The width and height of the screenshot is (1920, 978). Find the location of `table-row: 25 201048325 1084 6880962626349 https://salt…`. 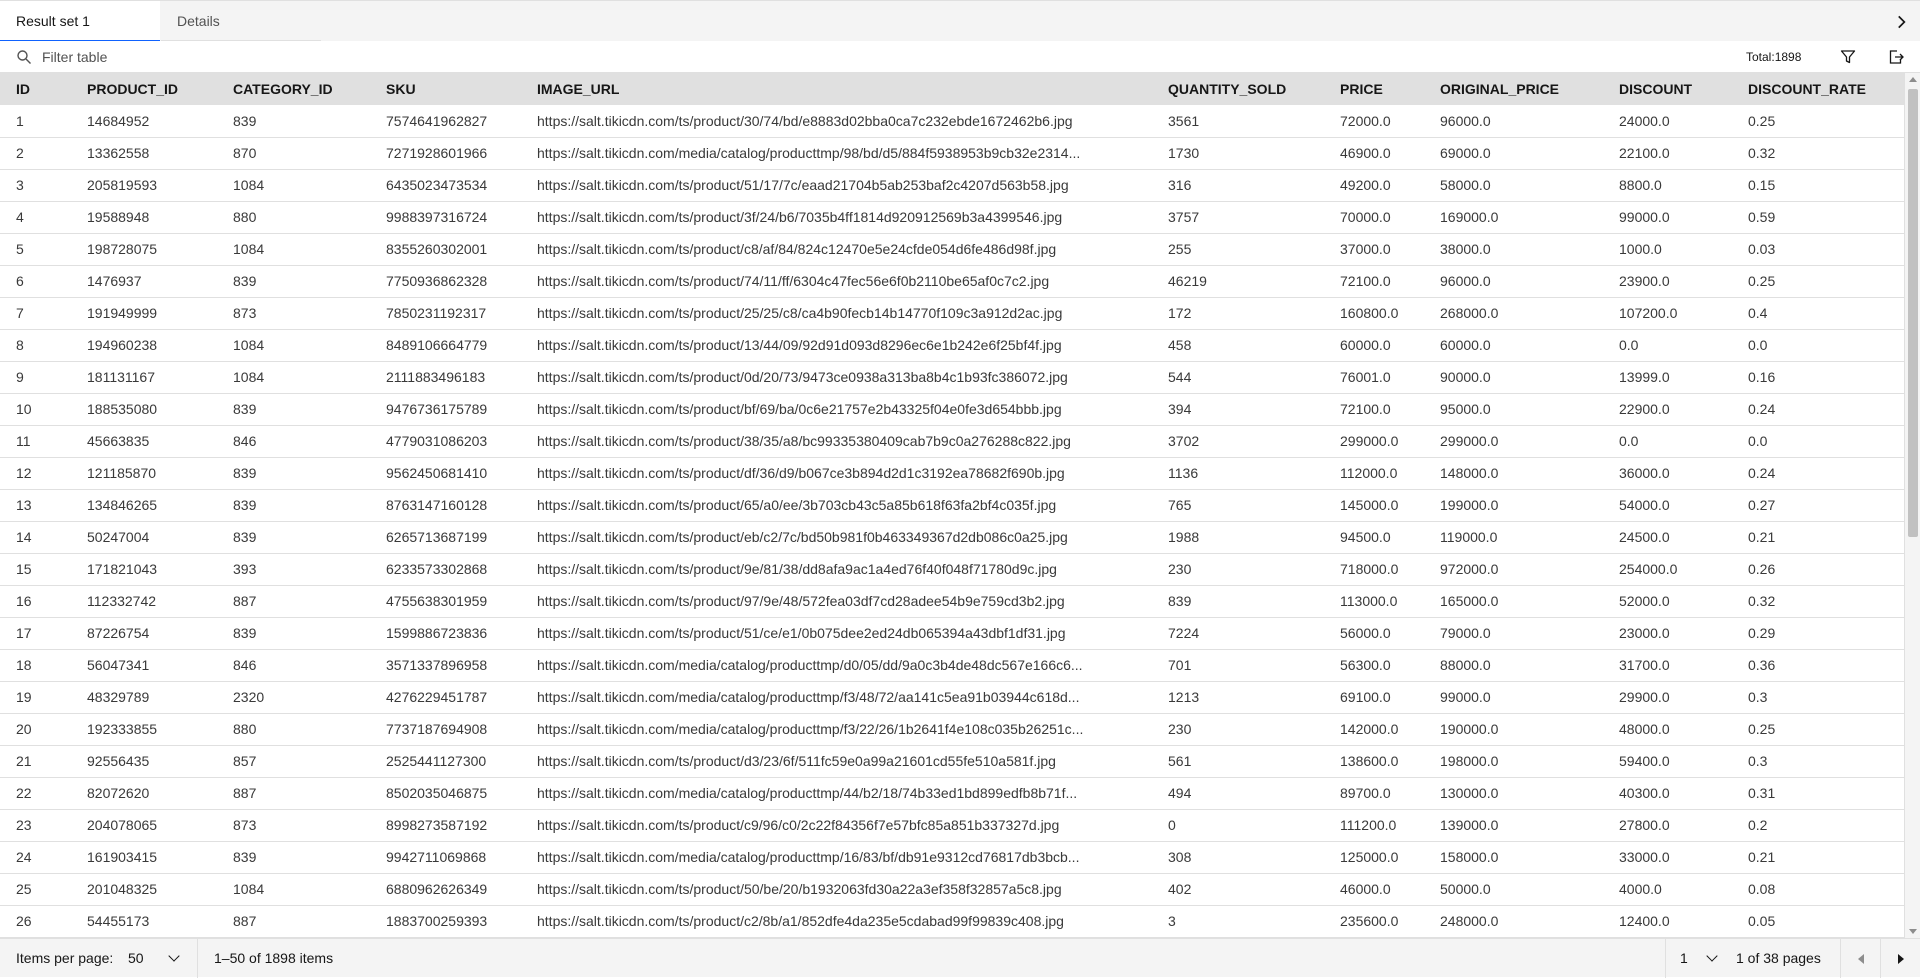

table-row: 25 201048325 1084 6880962626349 https://salt… is located at coordinates (952, 889).